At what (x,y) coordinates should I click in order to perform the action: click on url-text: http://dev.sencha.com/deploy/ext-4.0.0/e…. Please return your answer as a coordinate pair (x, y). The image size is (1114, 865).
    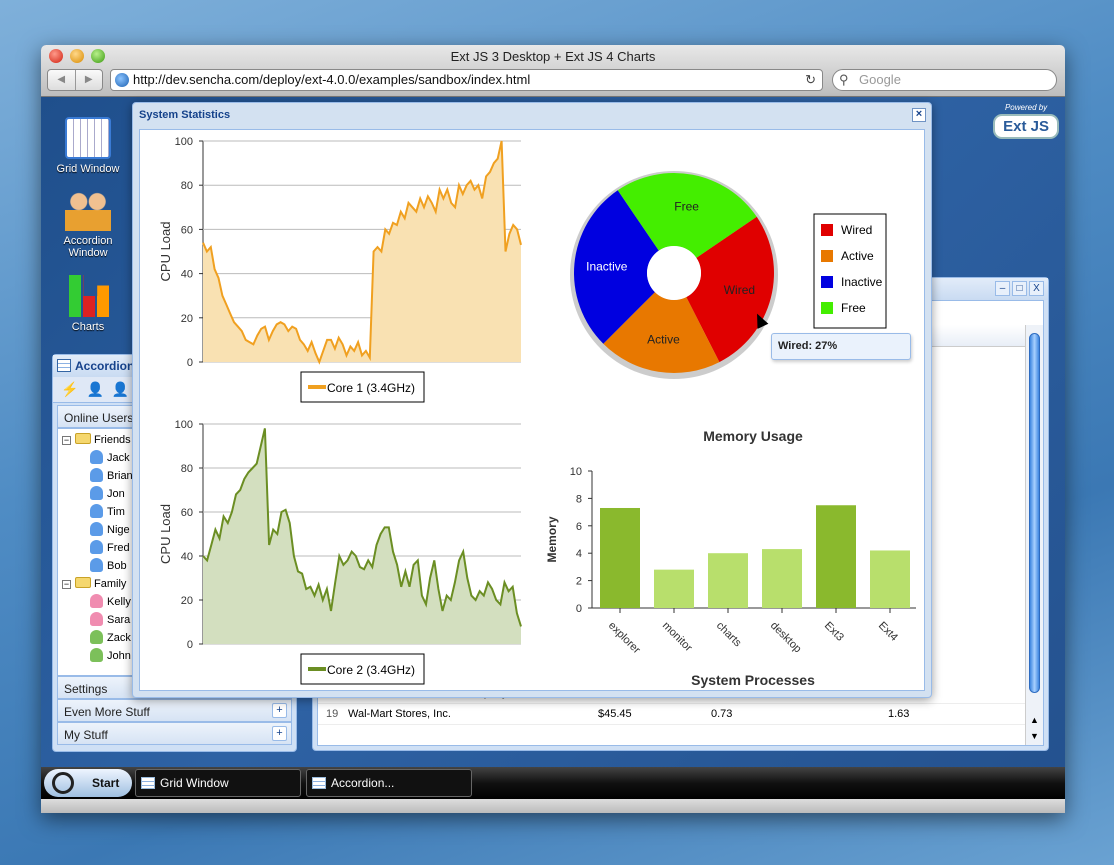
    Looking at the image, I should click on (332, 79).